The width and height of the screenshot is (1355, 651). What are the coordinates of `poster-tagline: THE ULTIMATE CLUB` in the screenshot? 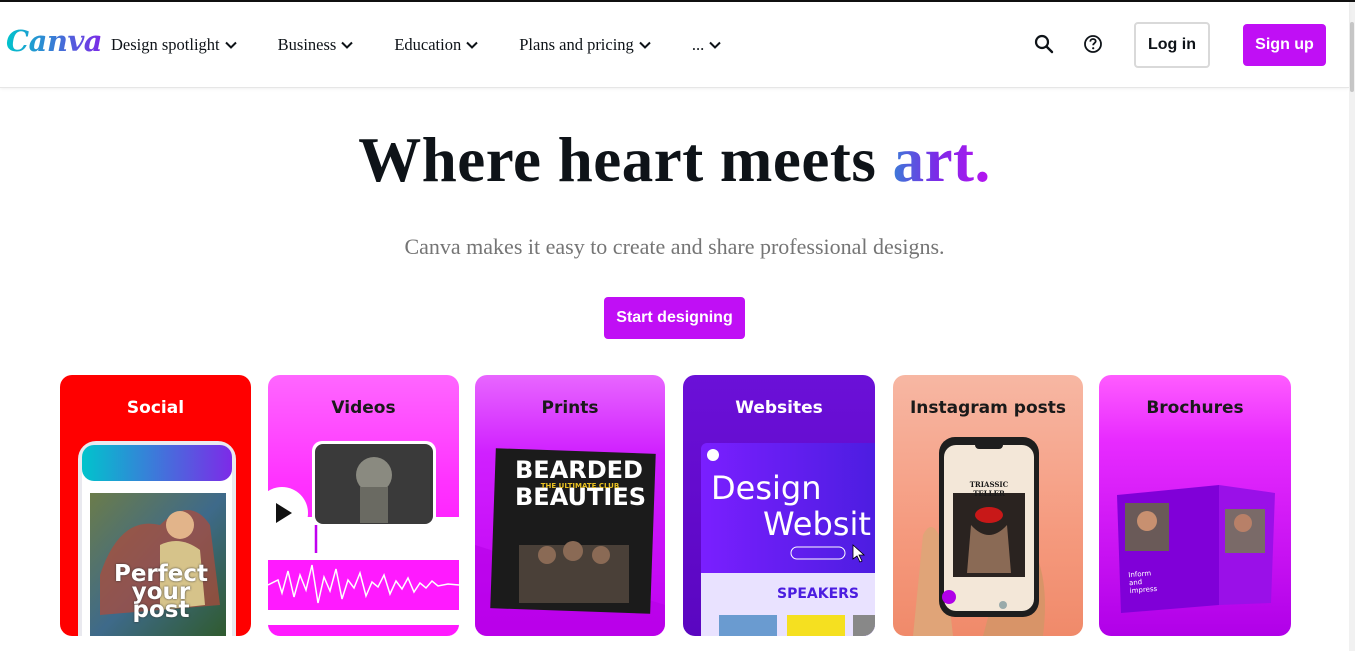 It's located at (580, 486).